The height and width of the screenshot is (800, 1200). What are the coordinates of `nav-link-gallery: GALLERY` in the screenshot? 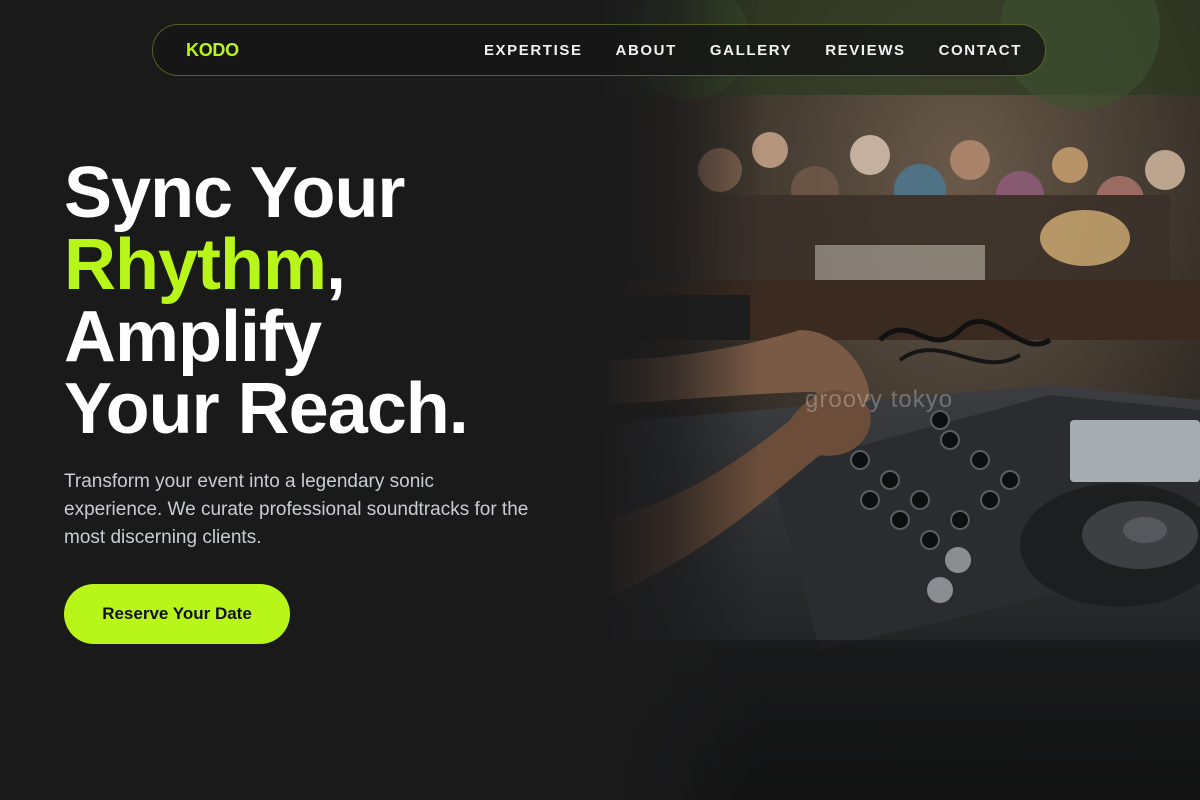 It's located at (751, 50).